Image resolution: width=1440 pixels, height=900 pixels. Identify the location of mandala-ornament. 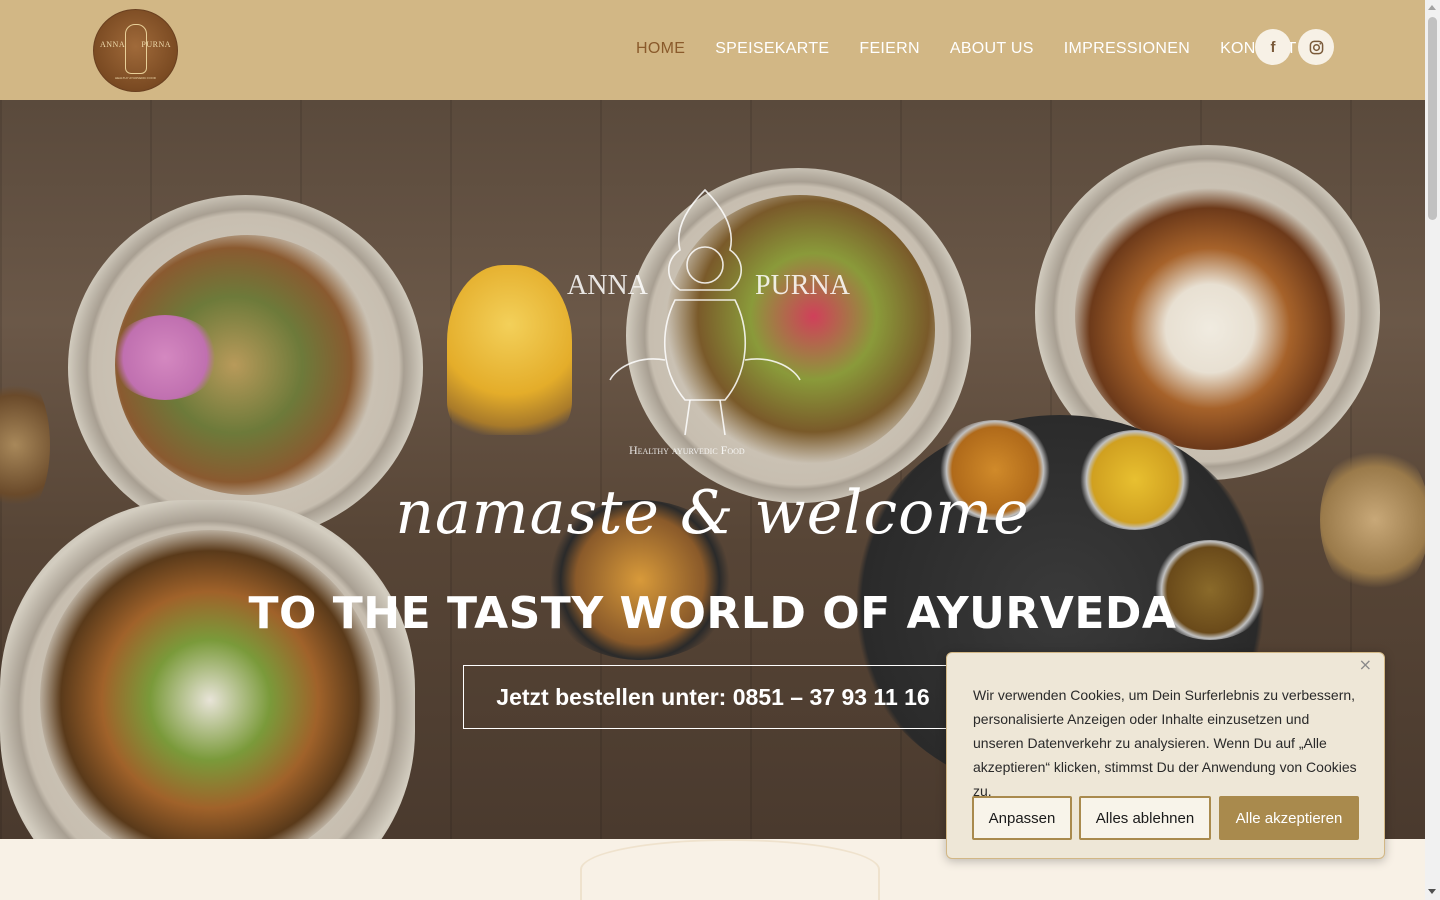
(730, 869).